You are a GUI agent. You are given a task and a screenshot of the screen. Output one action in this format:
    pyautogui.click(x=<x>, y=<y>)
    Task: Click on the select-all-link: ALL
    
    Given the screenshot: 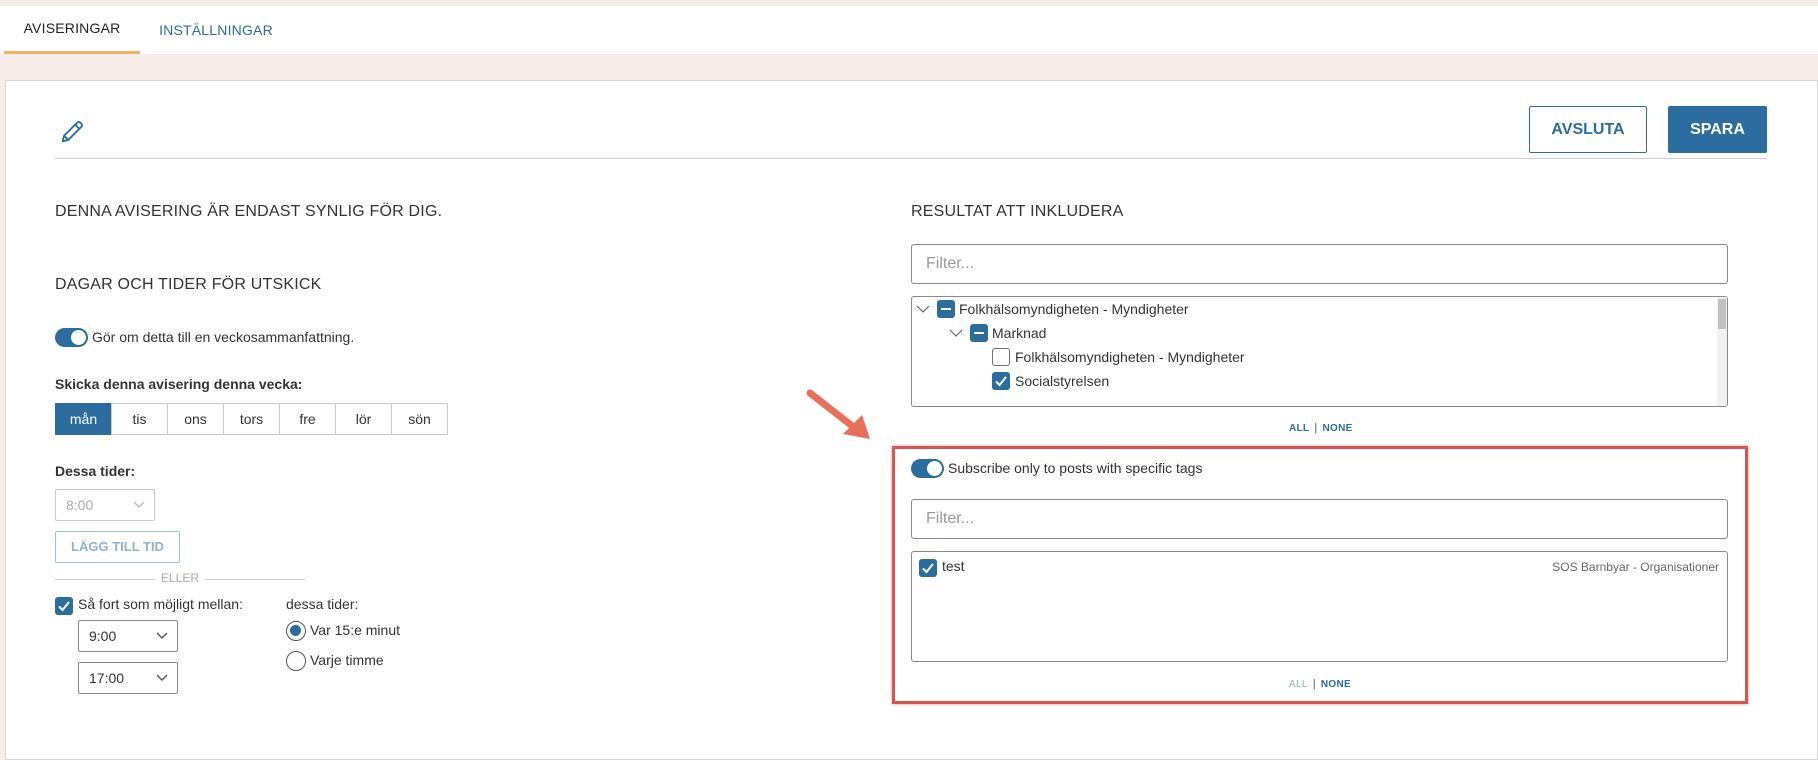 What is the action you would take?
    pyautogui.click(x=1299, y=428)
    